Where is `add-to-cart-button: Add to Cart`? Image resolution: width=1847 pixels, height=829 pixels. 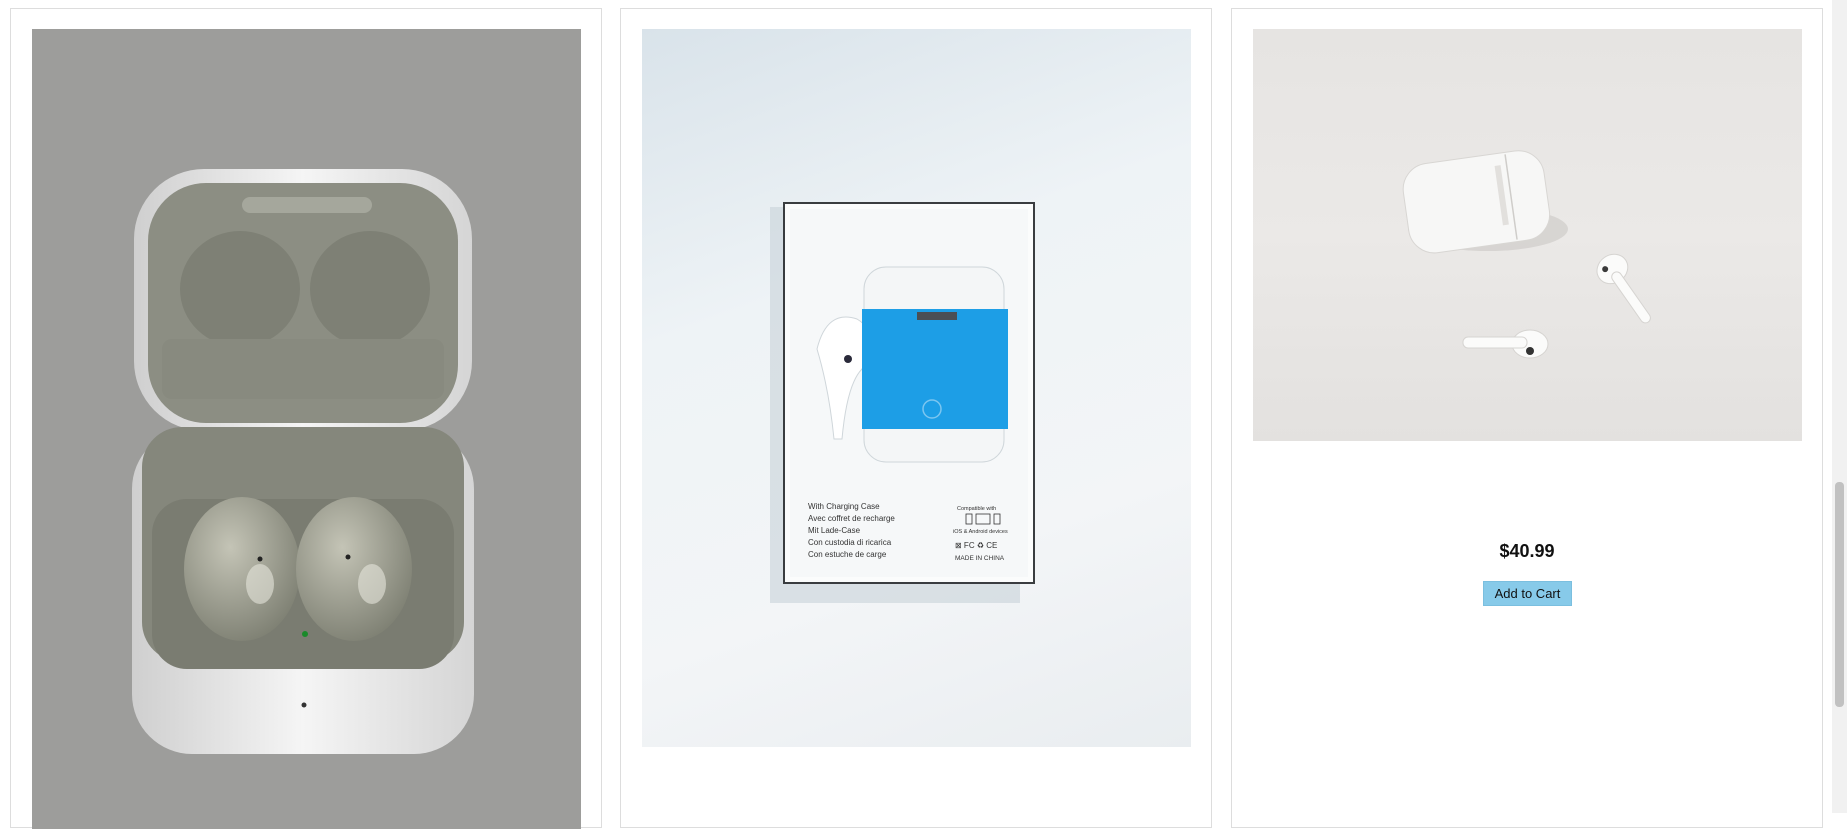 add-to-cart-button: Add to Cart is located at coordinates (1527, 593).